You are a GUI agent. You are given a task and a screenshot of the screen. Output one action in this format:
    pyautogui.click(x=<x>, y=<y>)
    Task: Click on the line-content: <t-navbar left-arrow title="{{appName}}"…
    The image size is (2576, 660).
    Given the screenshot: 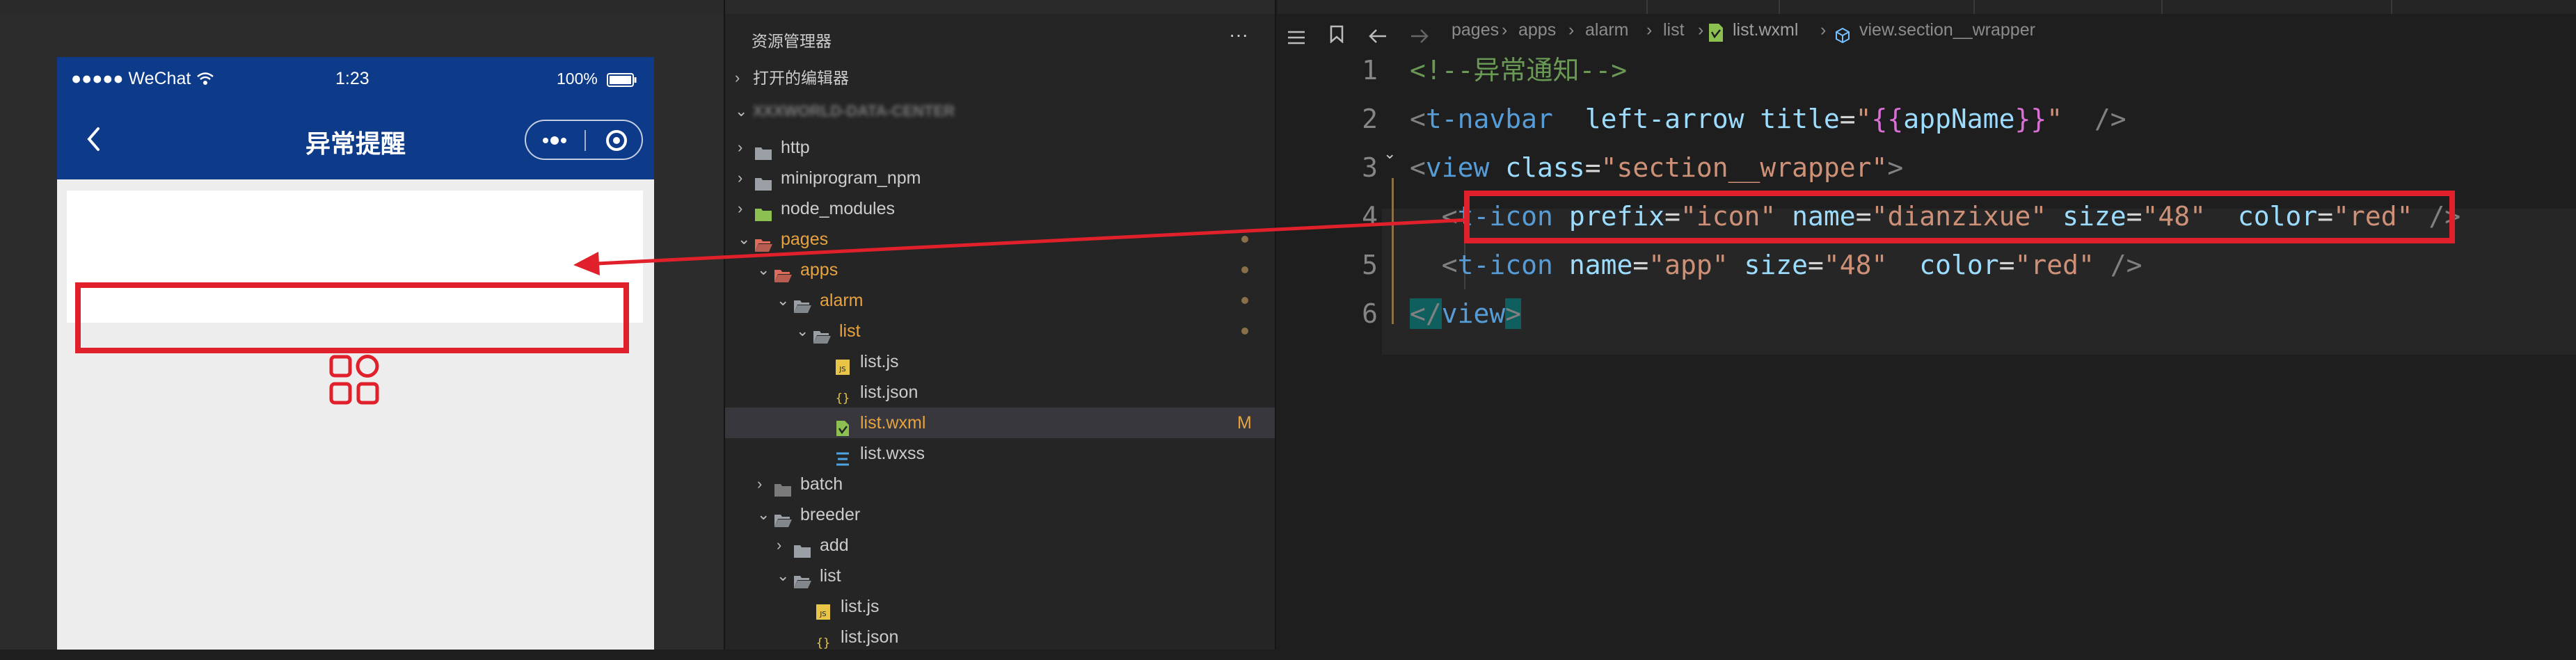 What is the action you would take?
    pyautogui.click(x=1768, y=119)
    